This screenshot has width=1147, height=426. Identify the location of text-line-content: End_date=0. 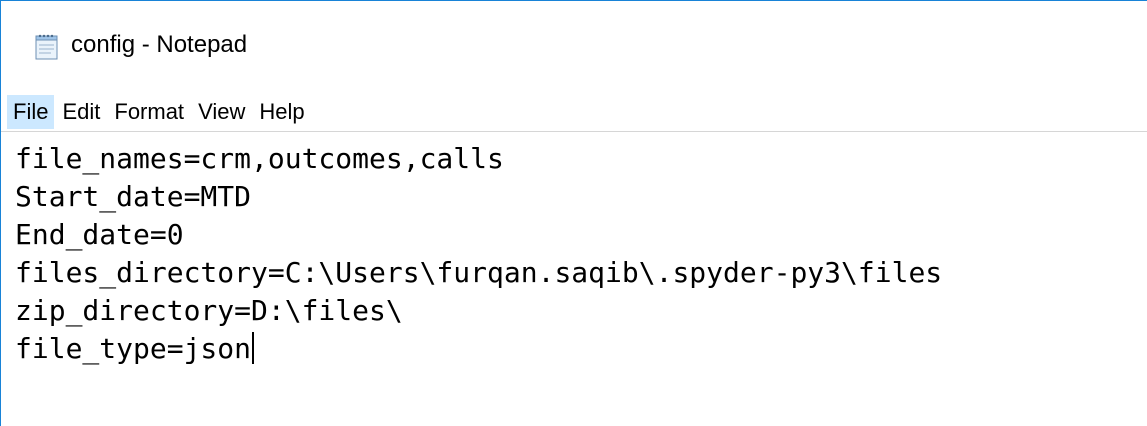
(99, 234).